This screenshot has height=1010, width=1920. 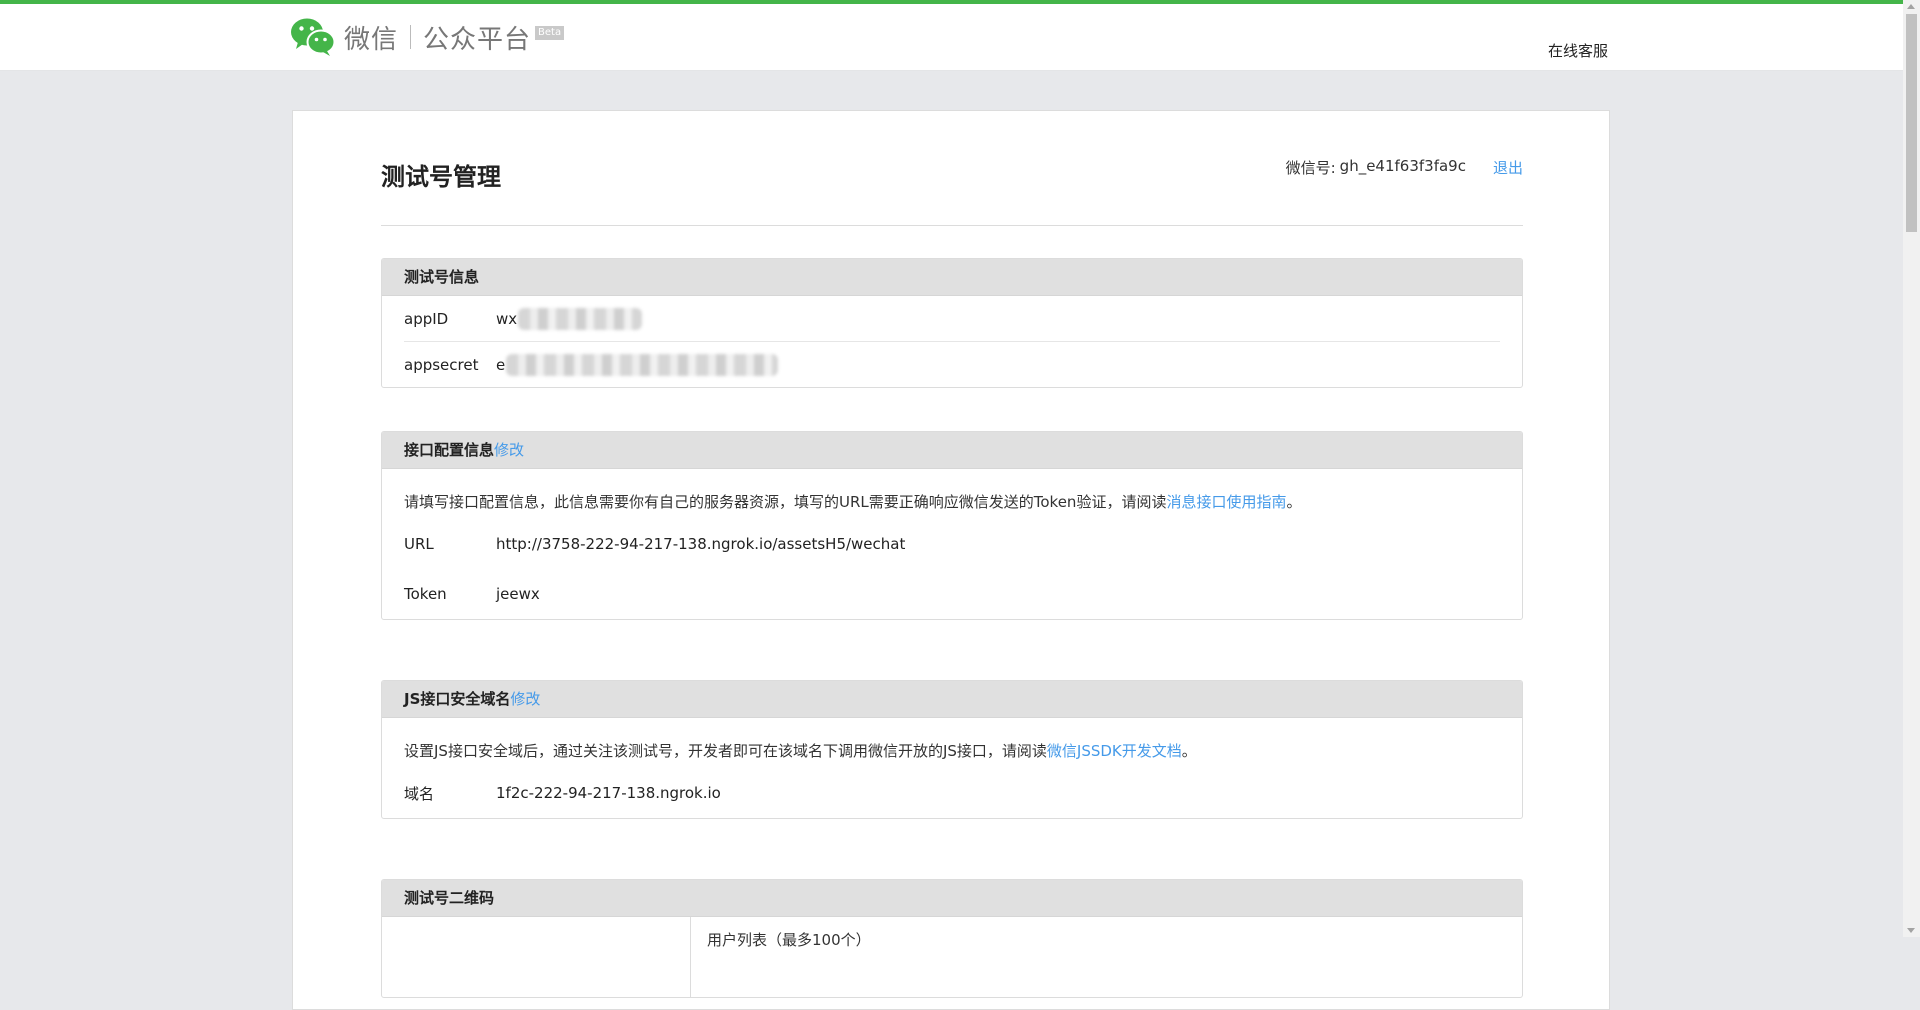 I want to click on logo-divider, so click(x=411, y=37).